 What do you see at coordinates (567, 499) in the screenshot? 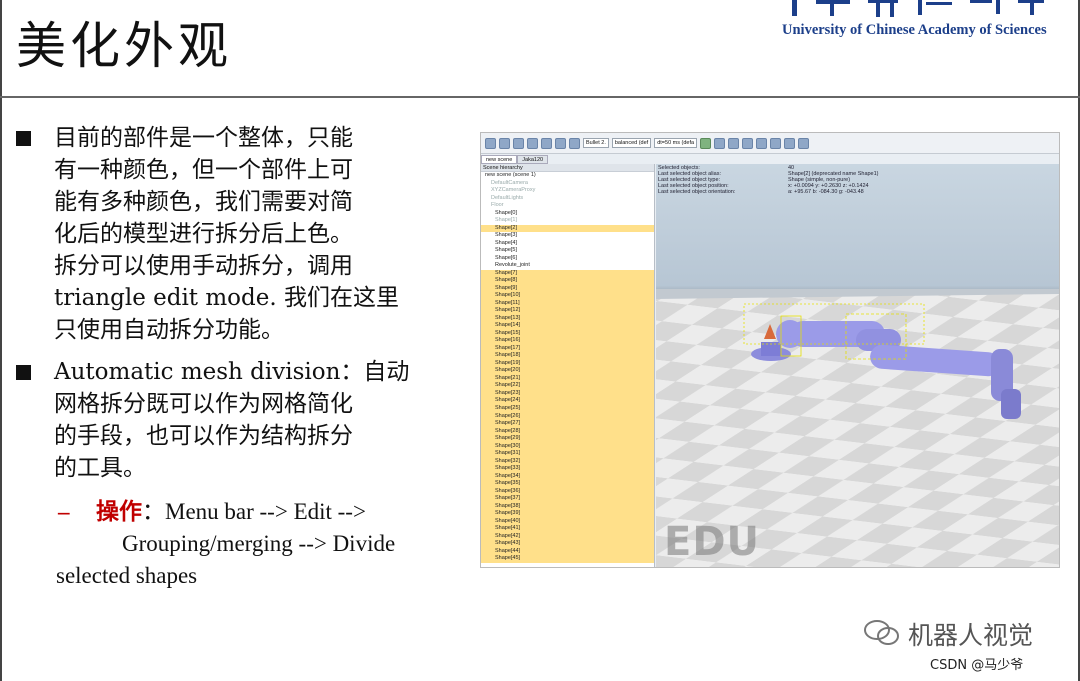
I see `hierarchy-item: Shape[37]` at bounding box center [567, 499].